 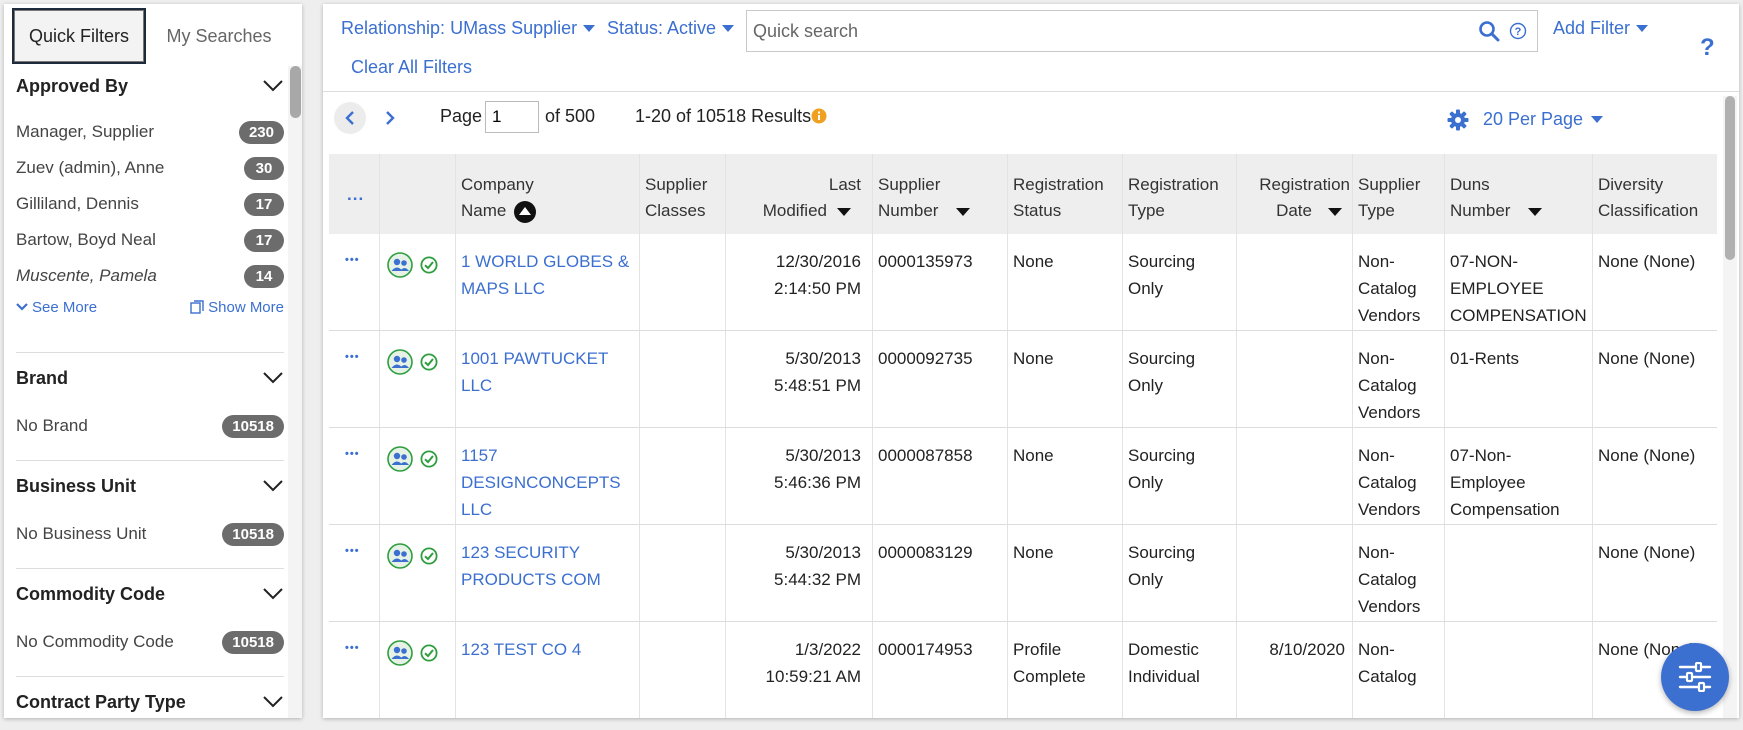 I want to click on help-circle-icon: ?, so click(x=1518, y=31).